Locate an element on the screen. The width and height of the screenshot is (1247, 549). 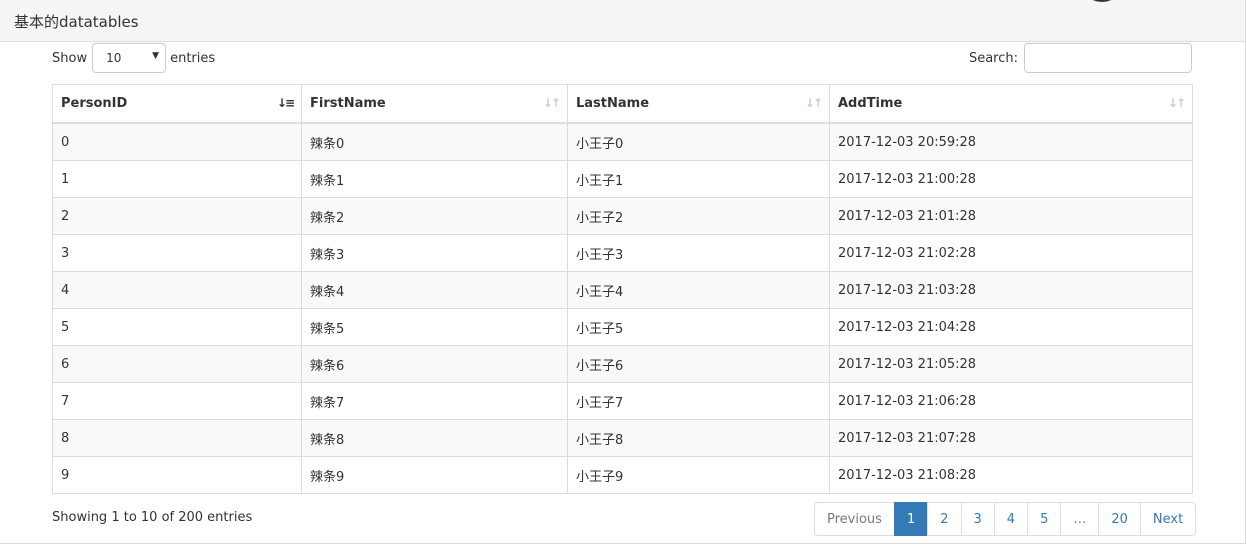
cell-personid: 2 is located at coordinates (177, 216).